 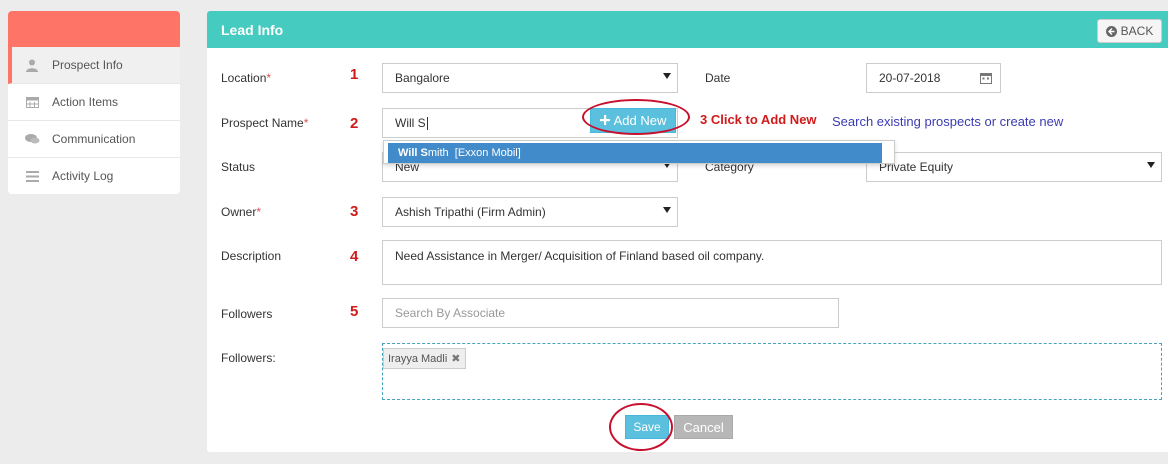 I want to click on annotation-click-to-add: 3 Click to Add New, so click(x=758, y=119).